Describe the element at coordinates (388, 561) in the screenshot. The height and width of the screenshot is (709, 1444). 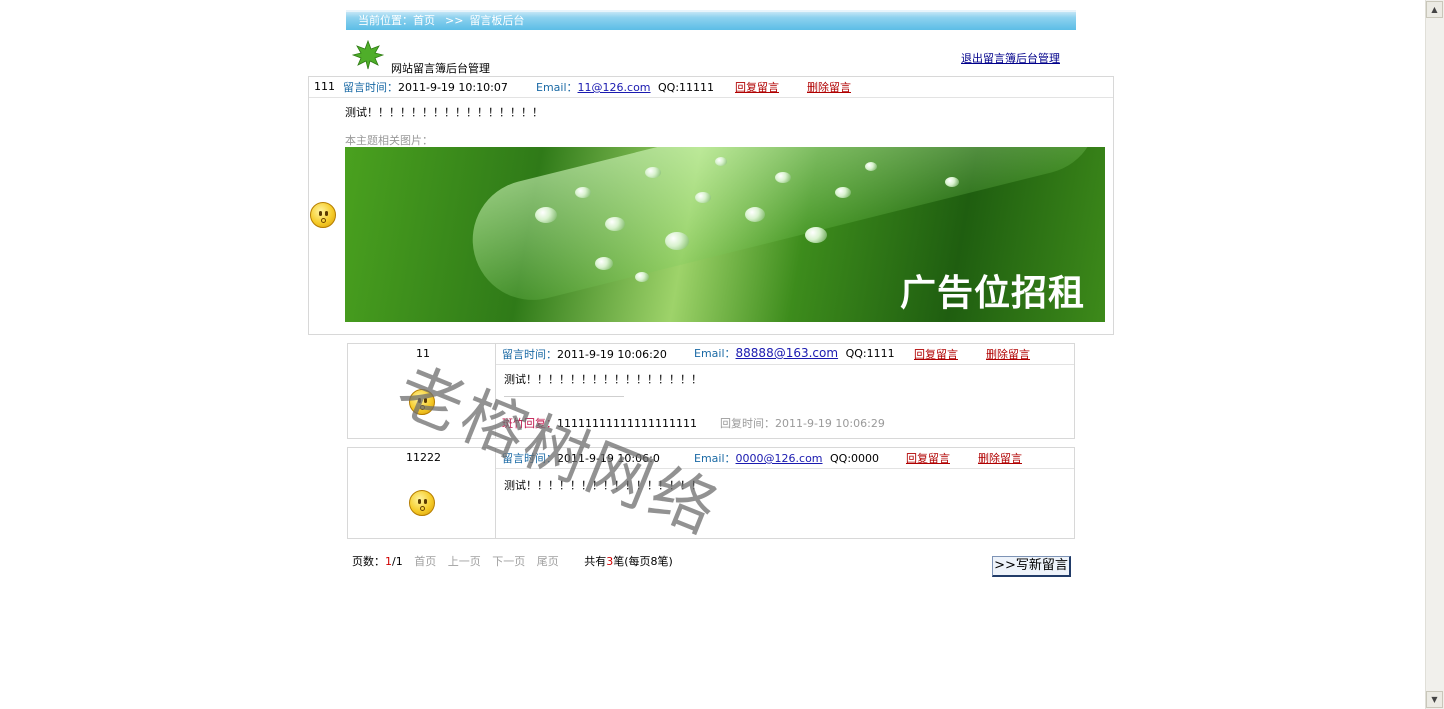
I see `page-current: 1` at that location.